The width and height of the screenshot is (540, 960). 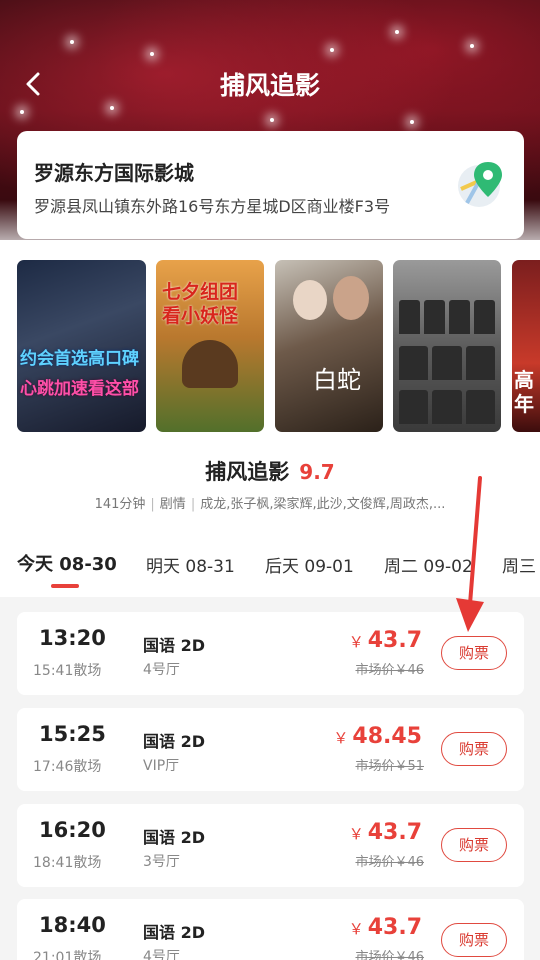 I want to click on poster-selected: 约会首选高口碑 心跳加速看这部, so click(x=81, y=346).